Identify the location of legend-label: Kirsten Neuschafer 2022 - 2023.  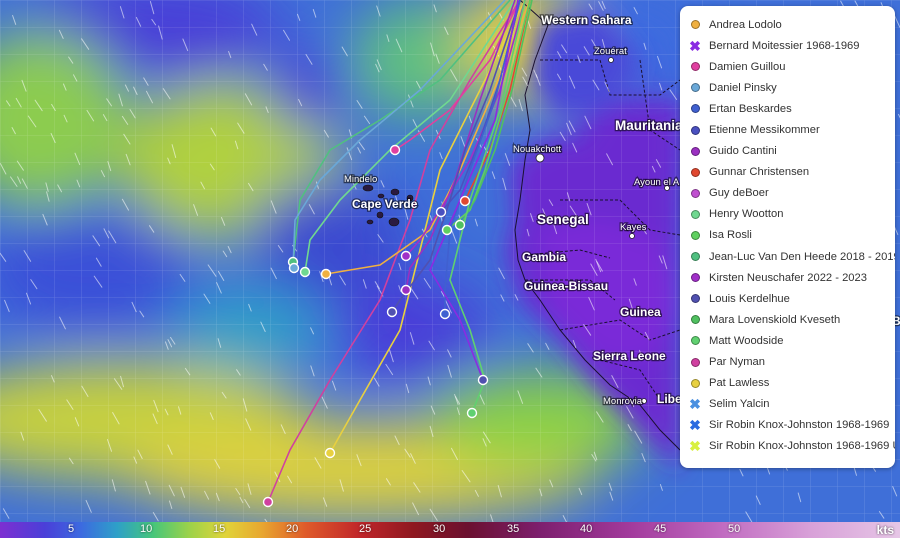
(788, 277).